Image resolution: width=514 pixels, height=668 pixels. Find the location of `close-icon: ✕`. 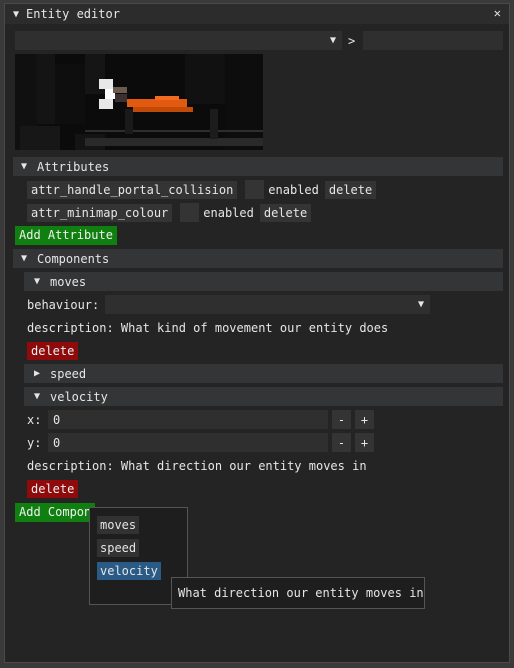

close-icon: ✕ is located at coordinates (497, 13).